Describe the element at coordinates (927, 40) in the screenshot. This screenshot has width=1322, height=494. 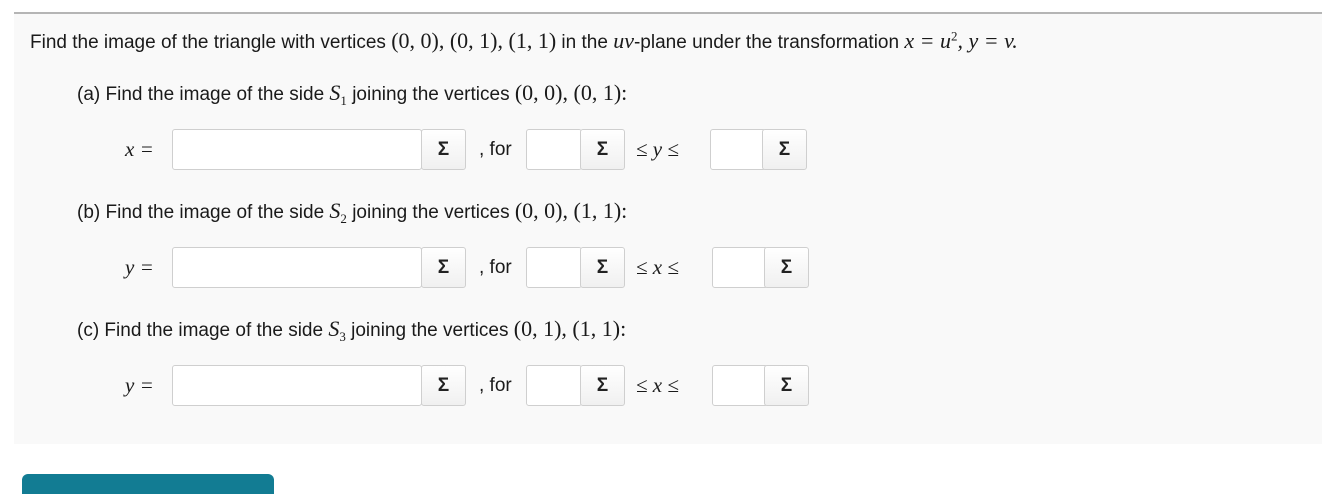
I see `transform-x: x = u` at that location.